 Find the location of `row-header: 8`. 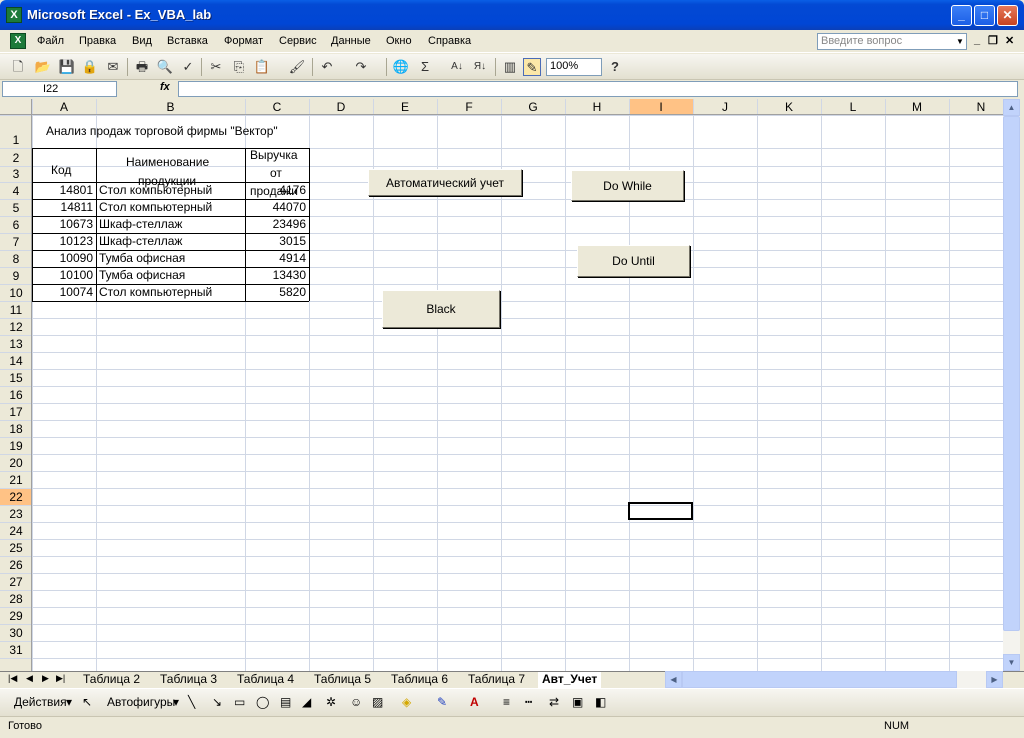

row-header: 8 is located at coordinates (16, 259).